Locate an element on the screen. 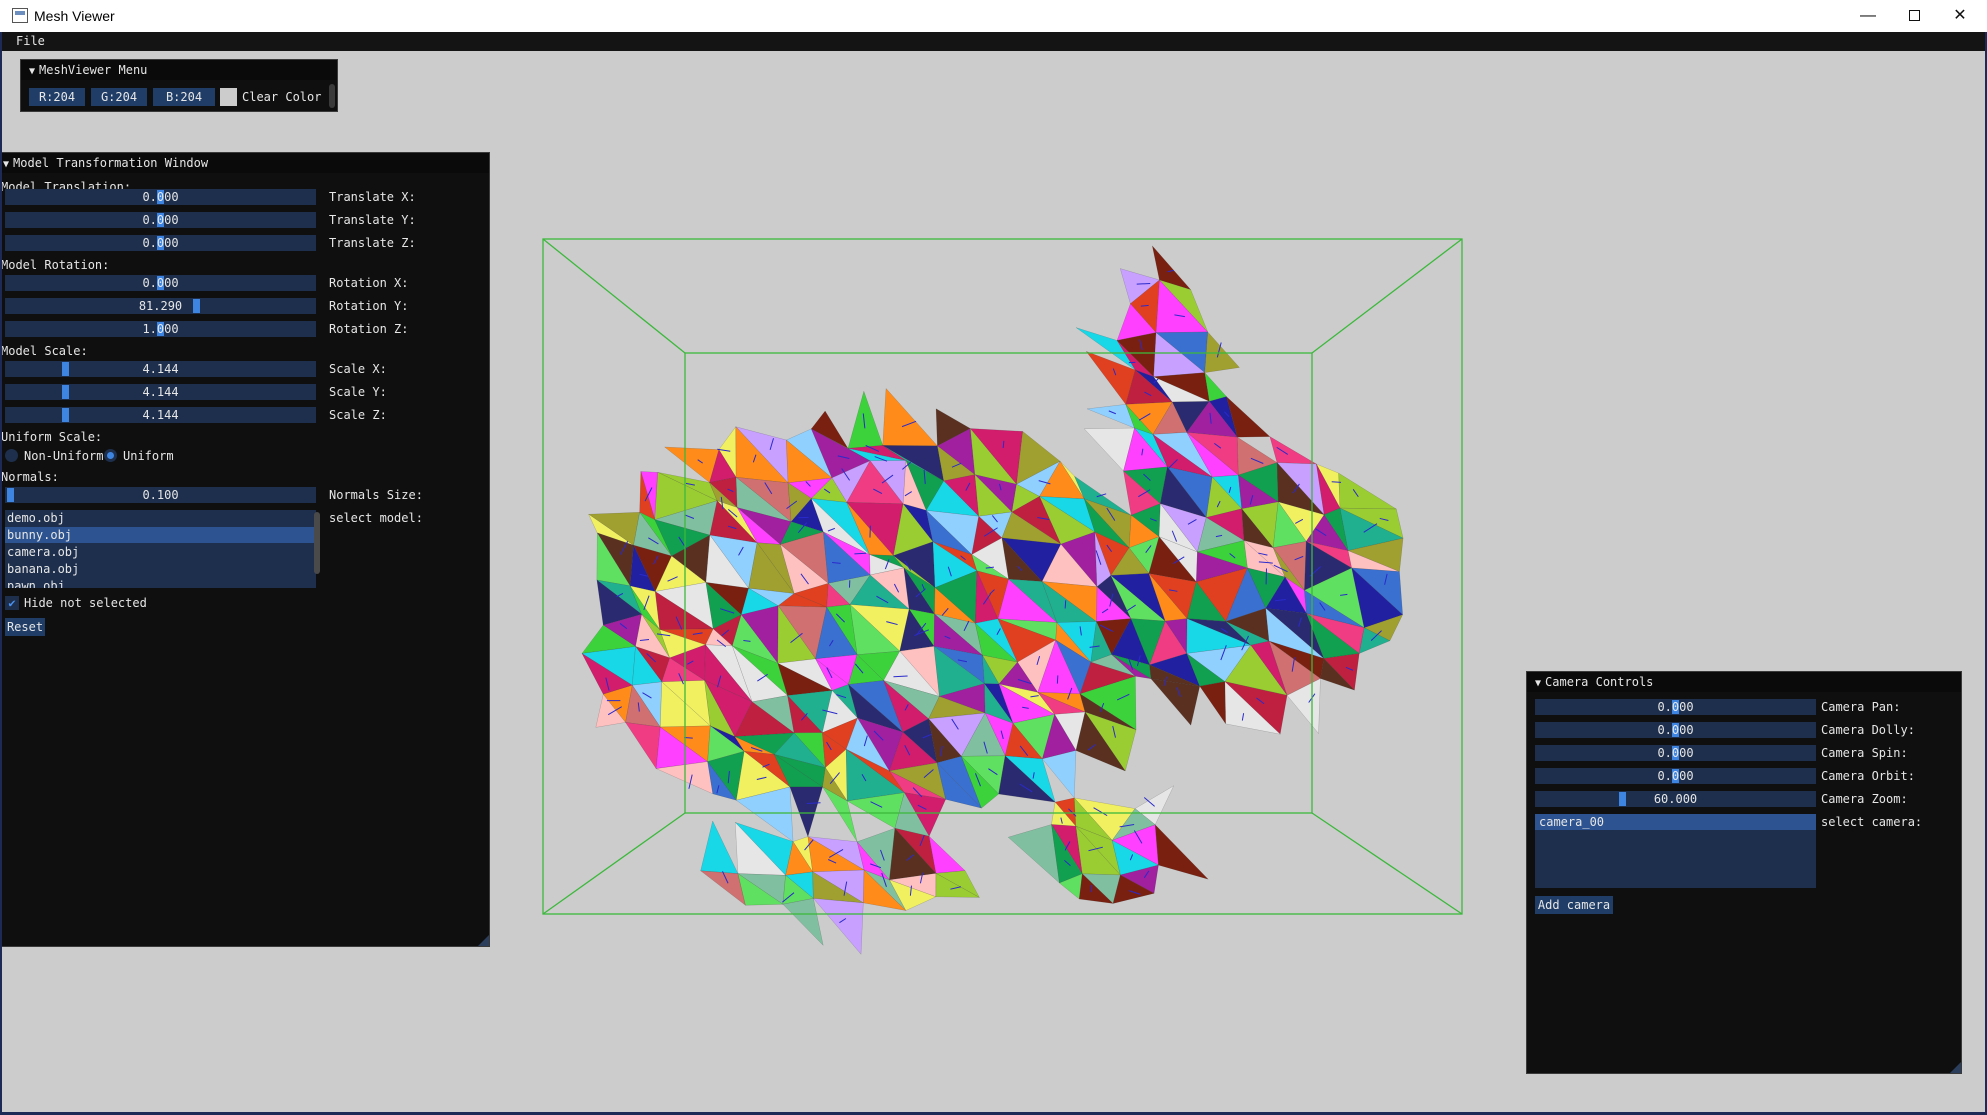 This screenshot has height=1115, width=1987. close-button: ✕ is located at coordinates (1960, 16).